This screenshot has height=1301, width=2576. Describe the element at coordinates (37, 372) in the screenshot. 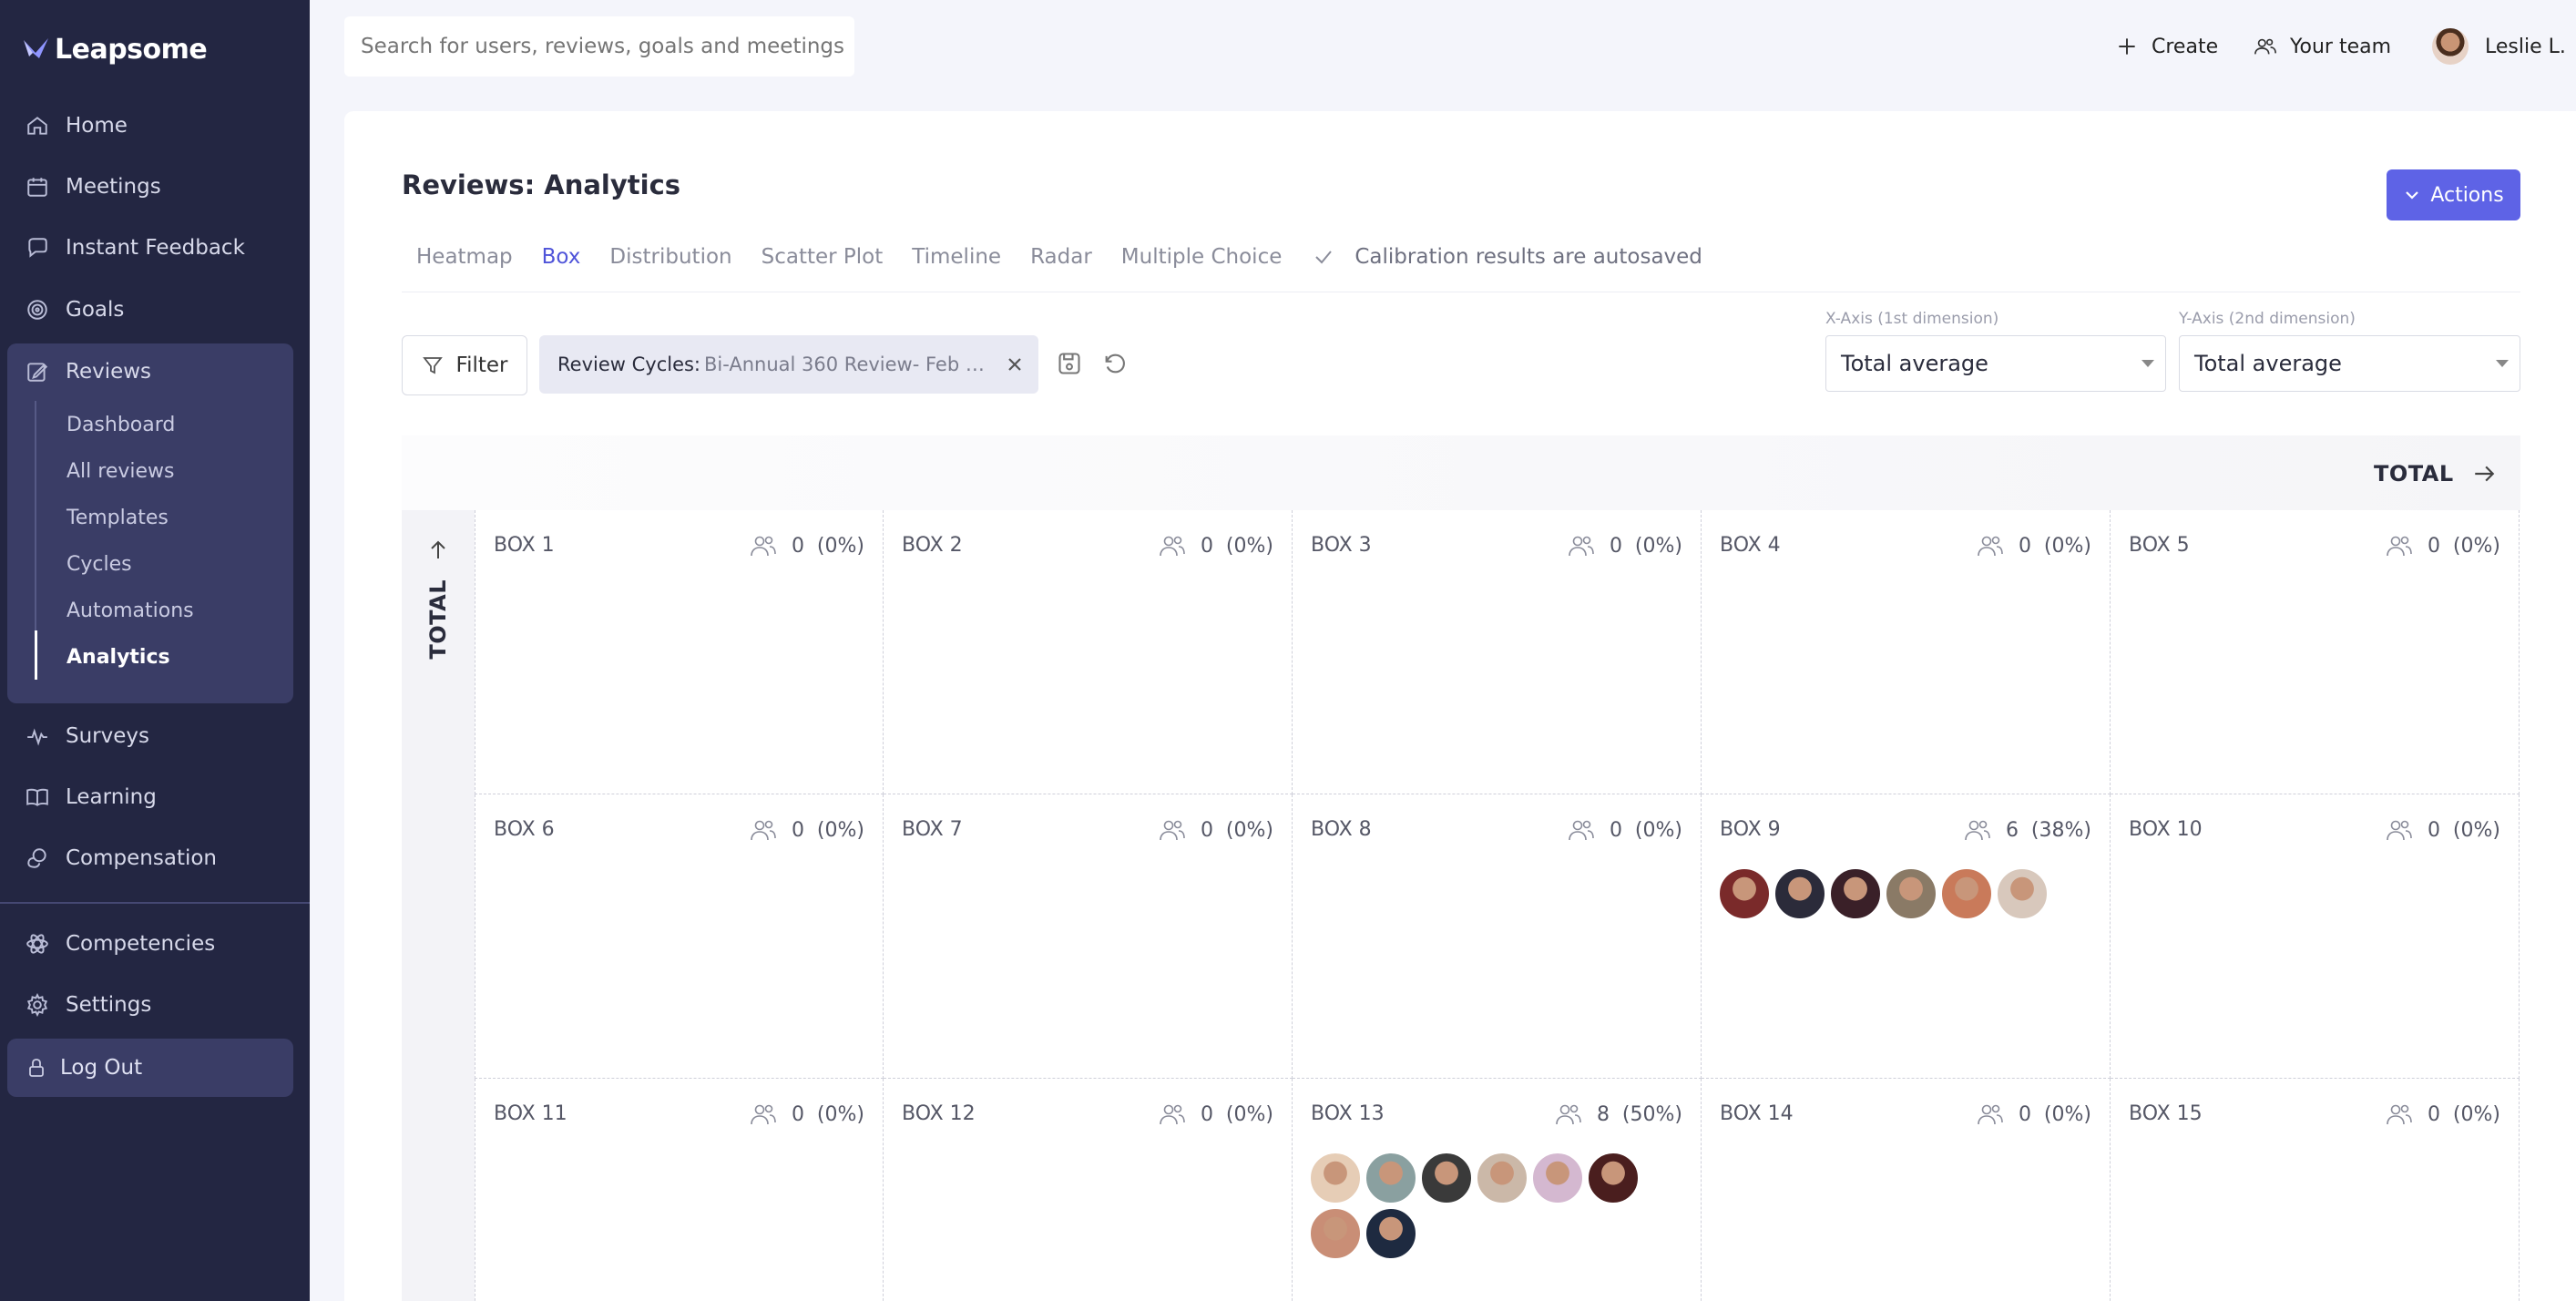

I see `edit-icon` at that location.